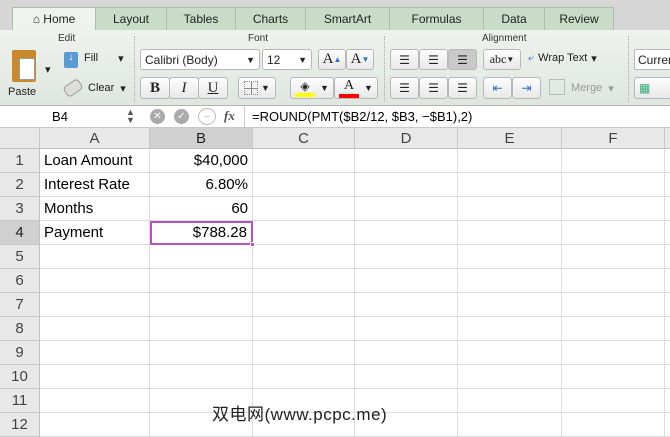 The width and height of the screenshot is (670, 437). I want to click on cell-B7, so click(201, 305).